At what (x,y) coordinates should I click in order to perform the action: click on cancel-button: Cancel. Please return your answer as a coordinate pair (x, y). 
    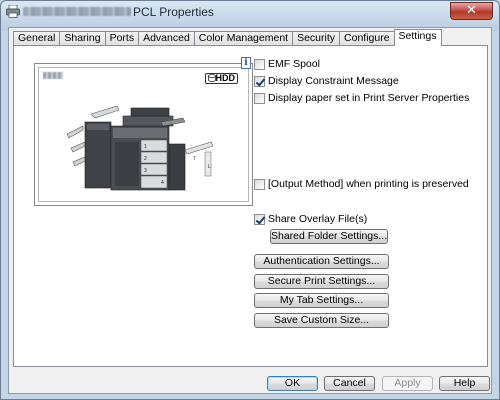
    Looking at the image, I should click on (349, 383).